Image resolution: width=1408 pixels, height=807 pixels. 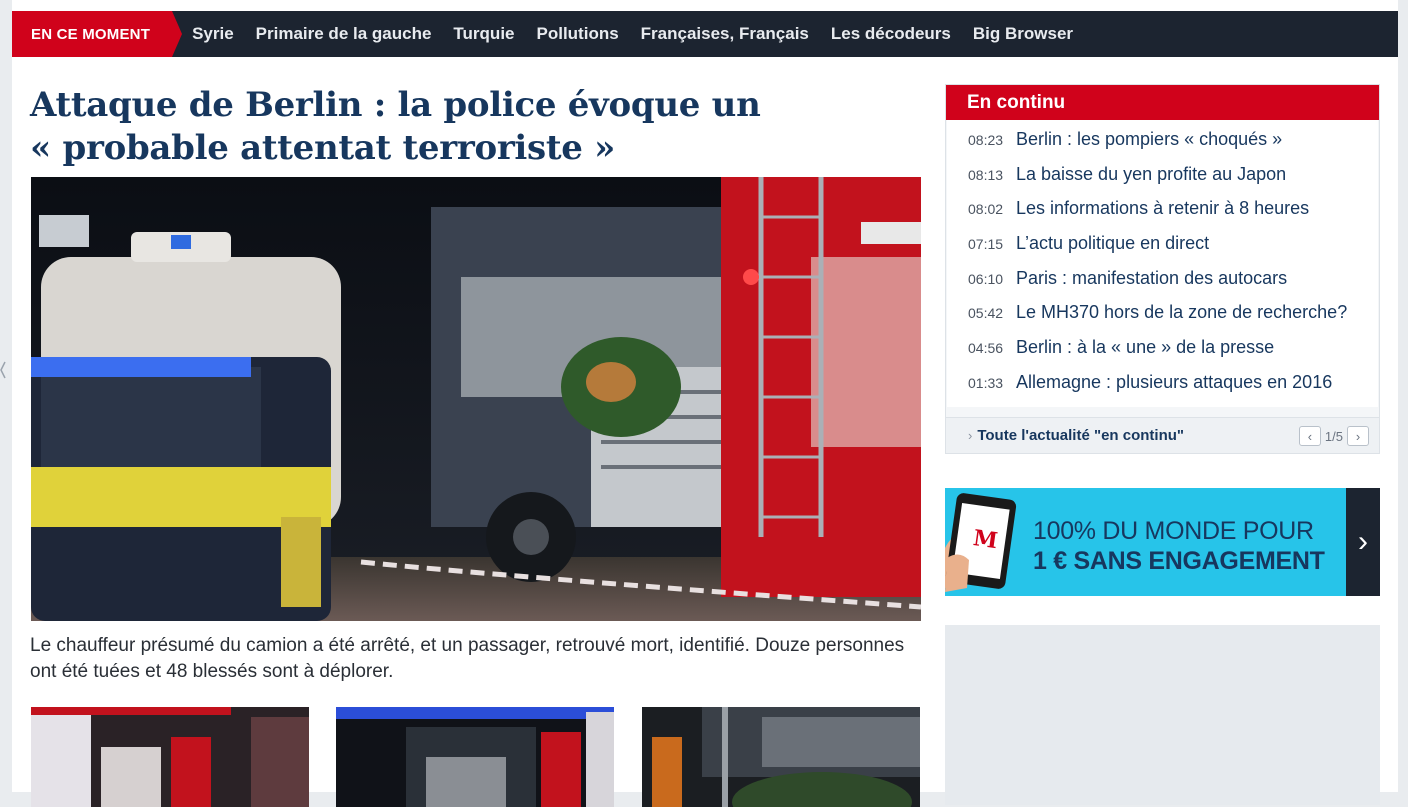 What do you see at coordinates (3, 370) in the screenshot?
I see `scroll-edge-icon` at bounding box center [3, 370].